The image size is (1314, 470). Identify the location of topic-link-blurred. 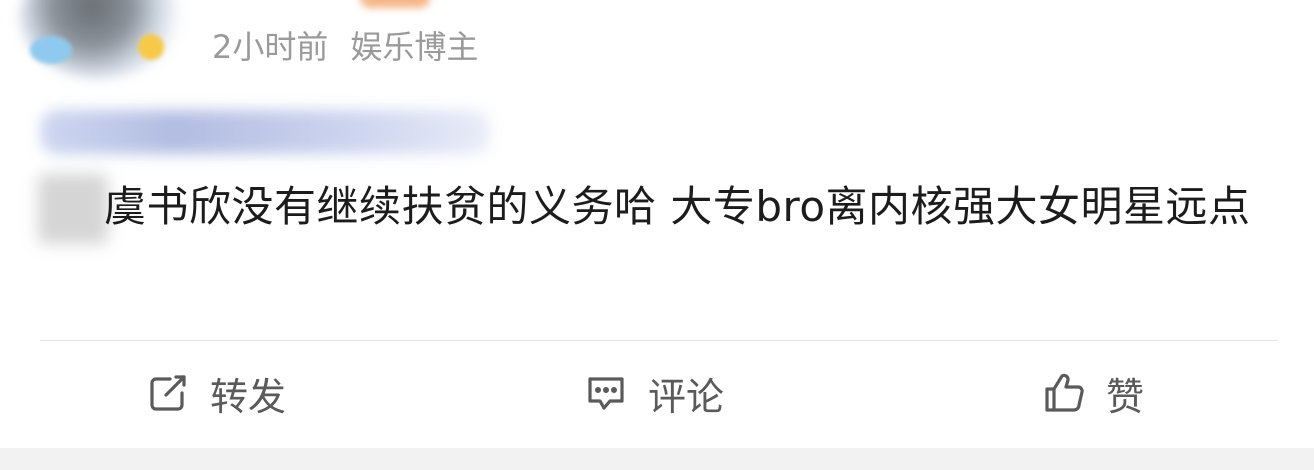
(265, 132).